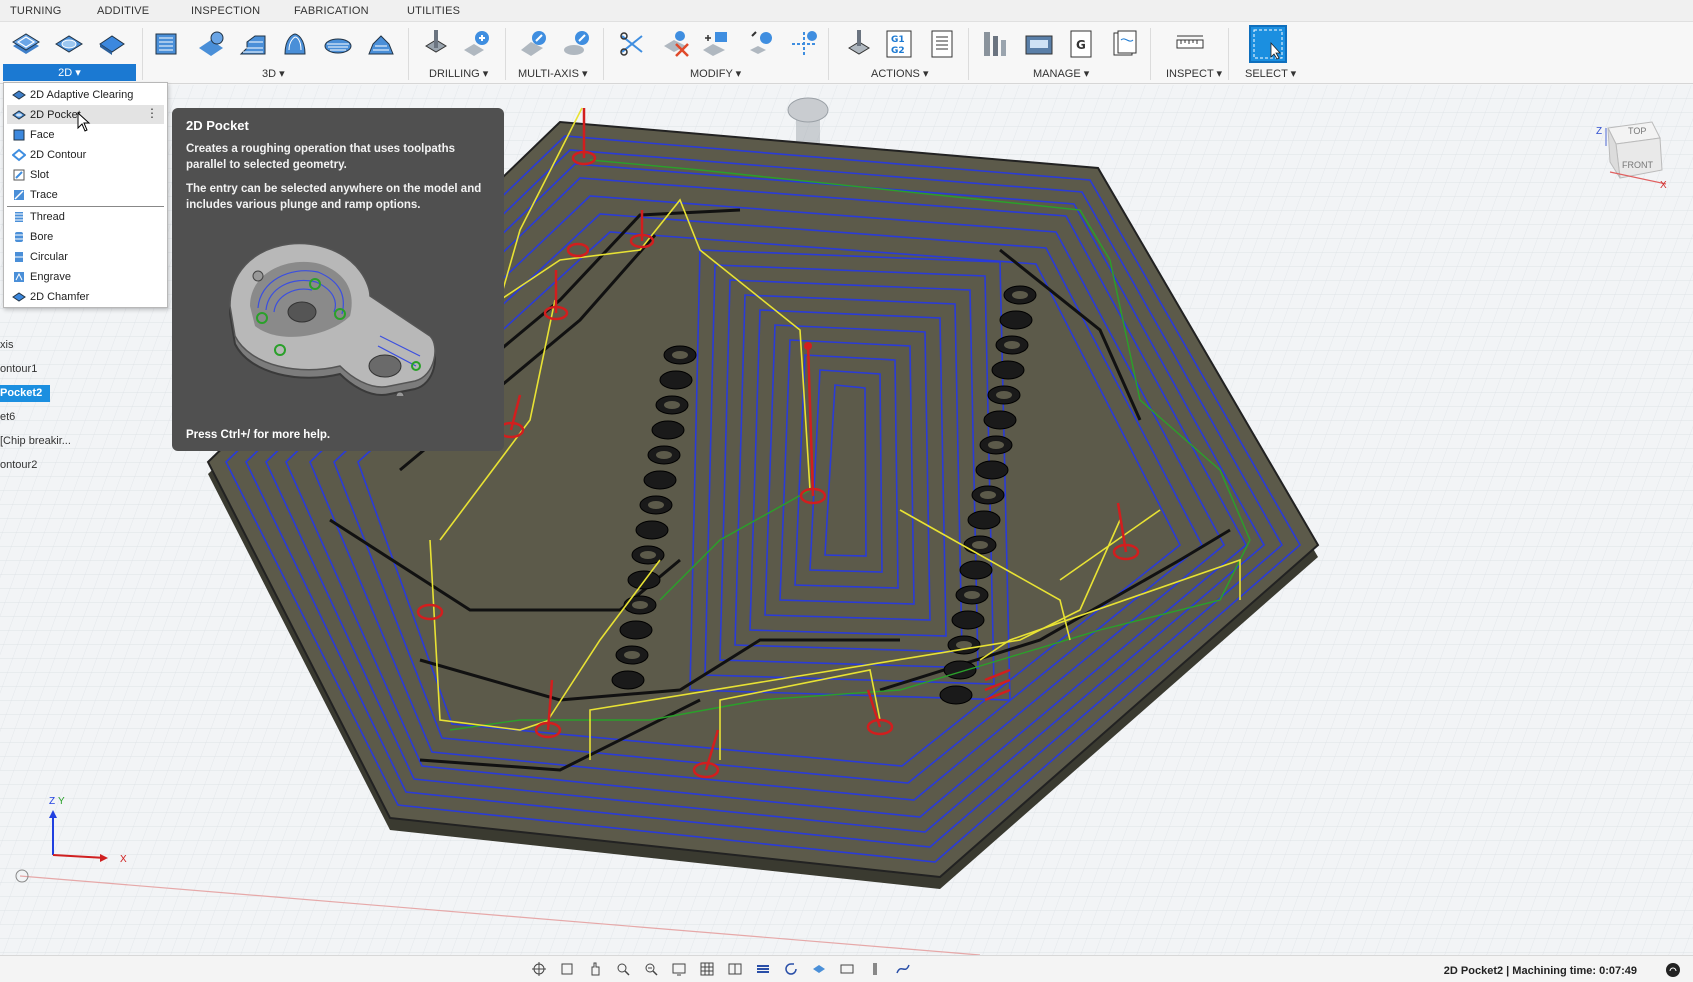  I want to click on engrave-icon, so click(19, 276).